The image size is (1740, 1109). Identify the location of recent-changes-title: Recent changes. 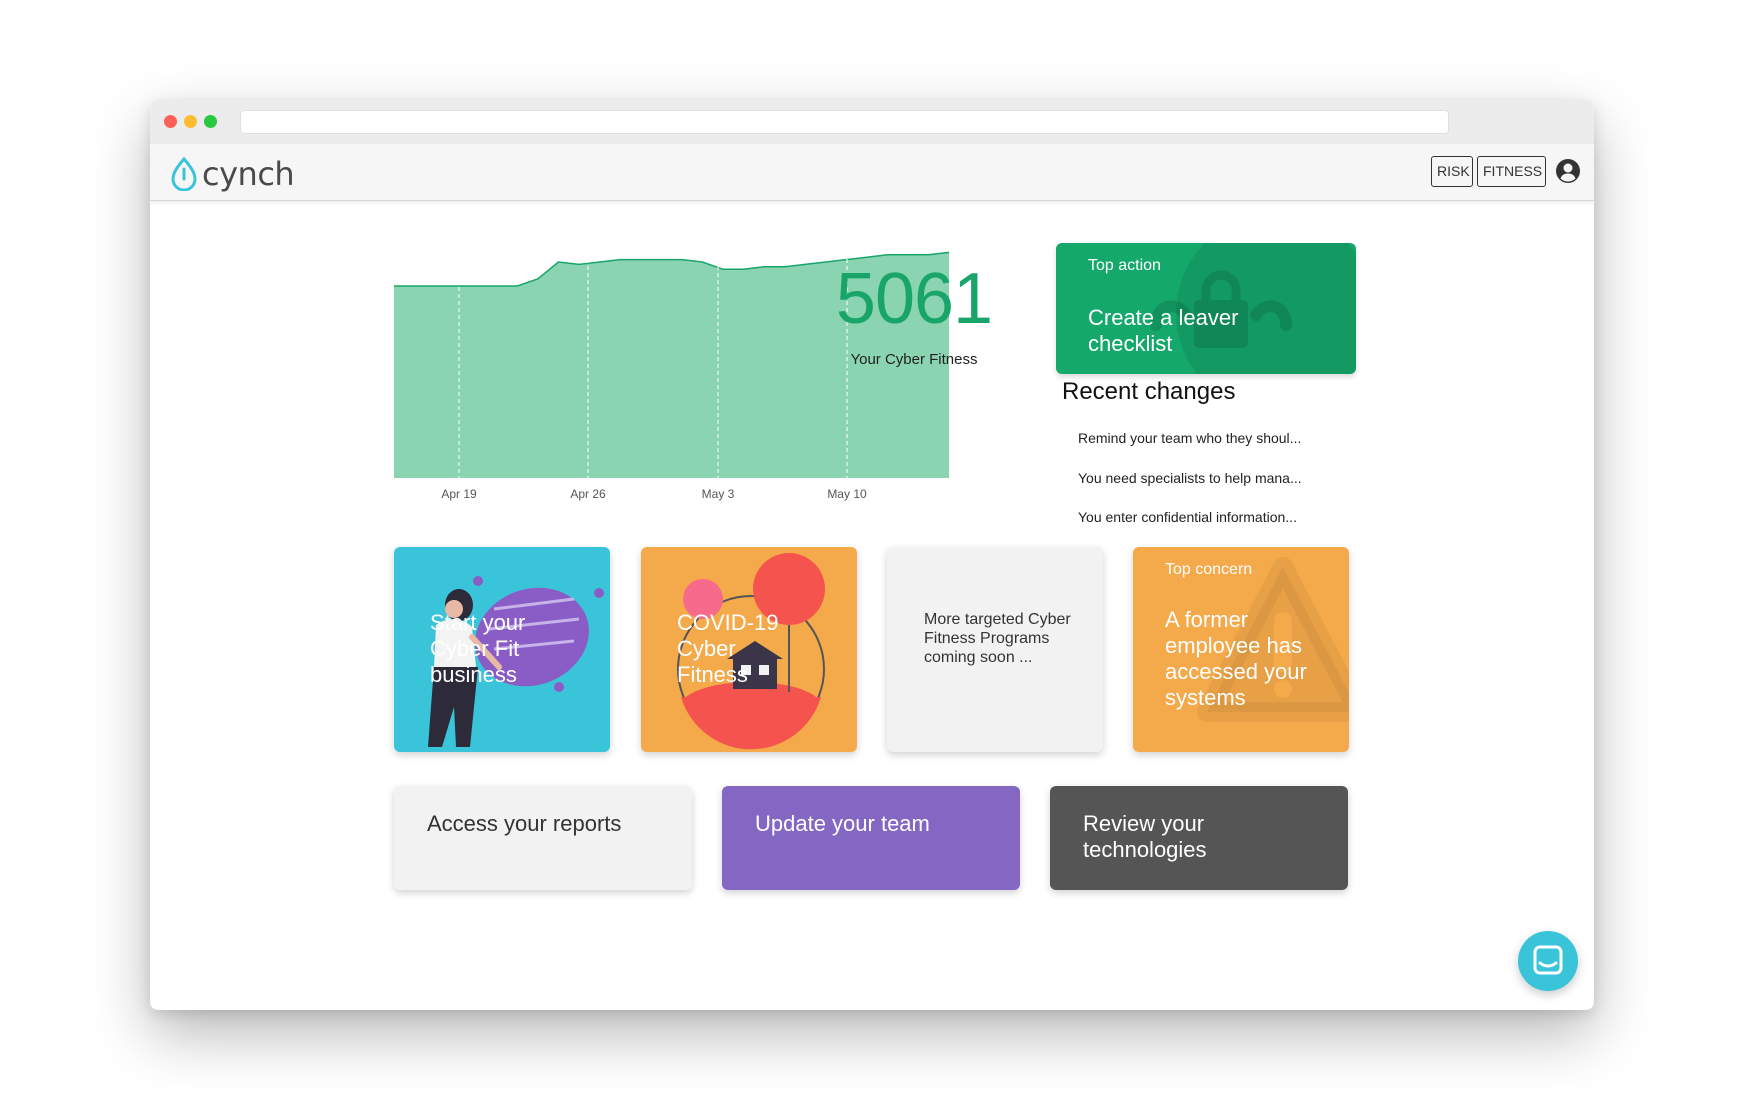
(1149, 391).